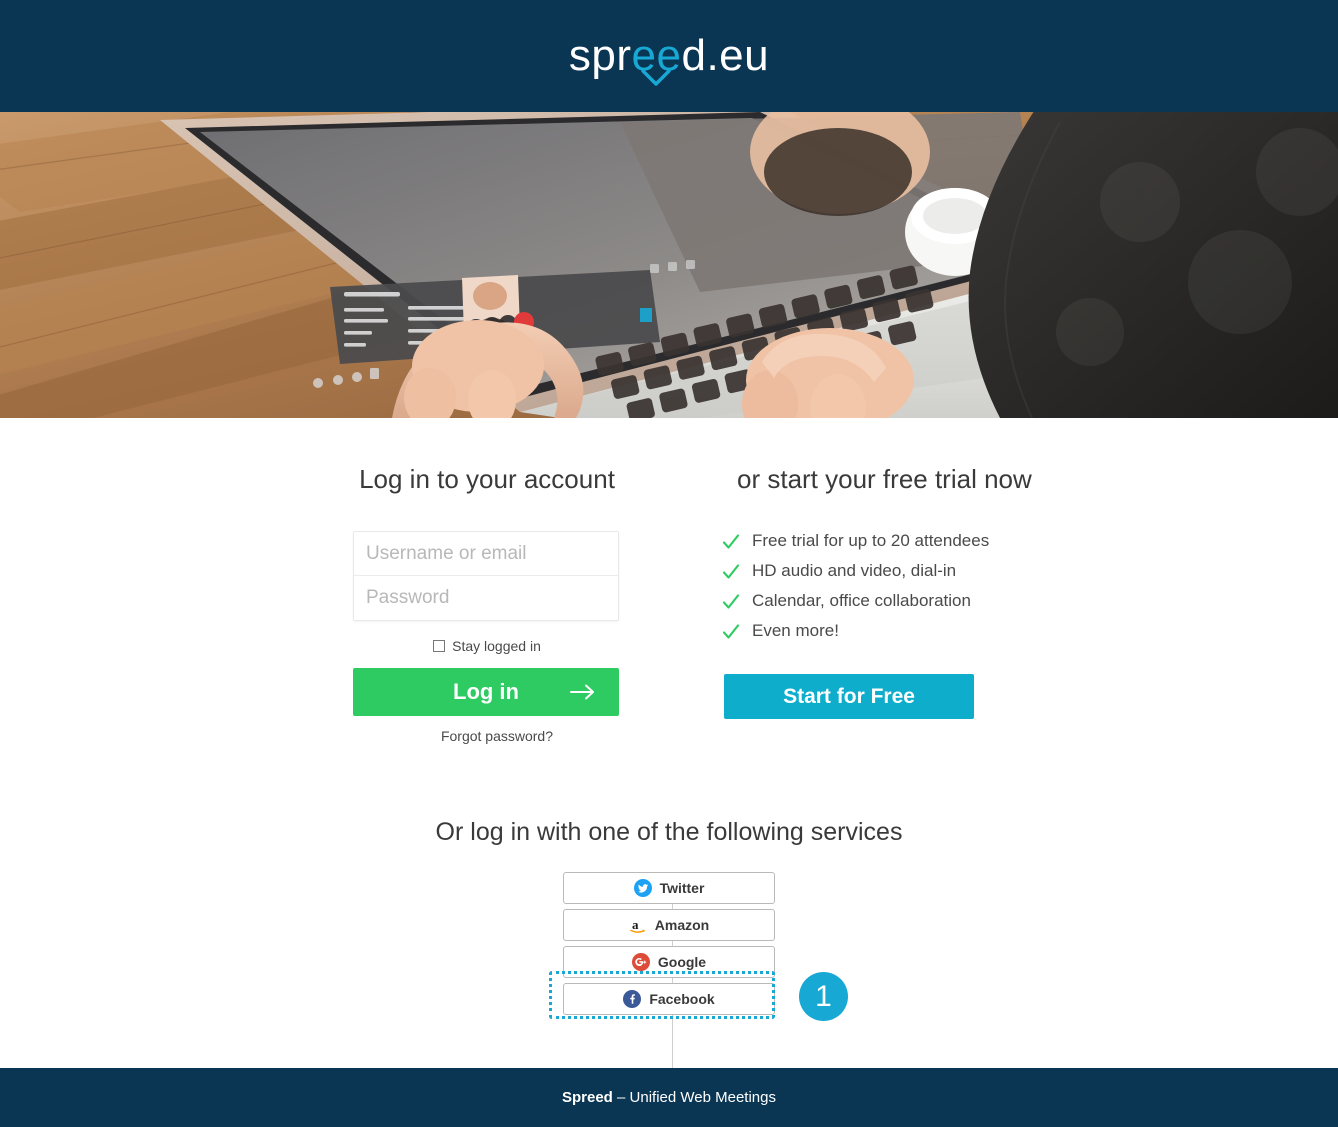  I want to click on social-login-label: Facebook, so click(682, 999).